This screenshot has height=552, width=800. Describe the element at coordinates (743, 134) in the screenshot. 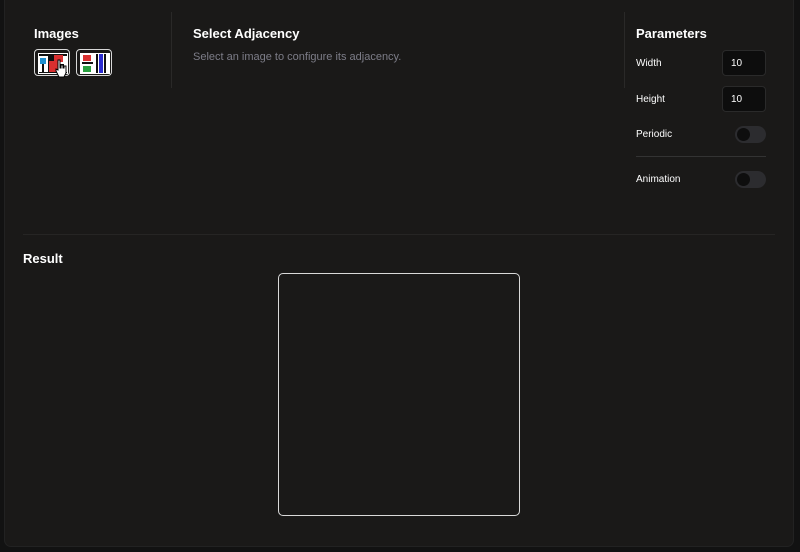

I see `periodic-toggle-knob` at that location.